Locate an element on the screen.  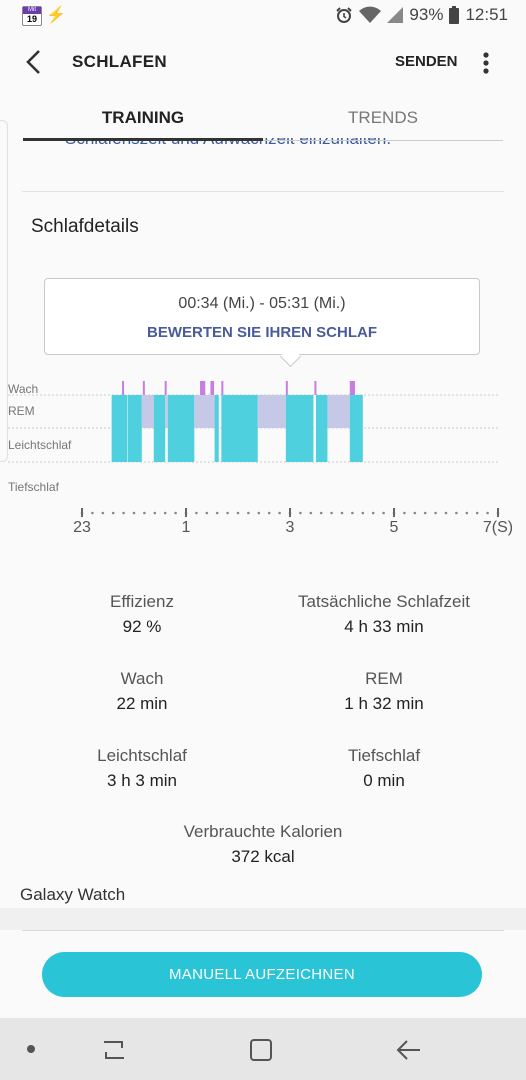
recents-icon is located at coordinates (114, 1050).